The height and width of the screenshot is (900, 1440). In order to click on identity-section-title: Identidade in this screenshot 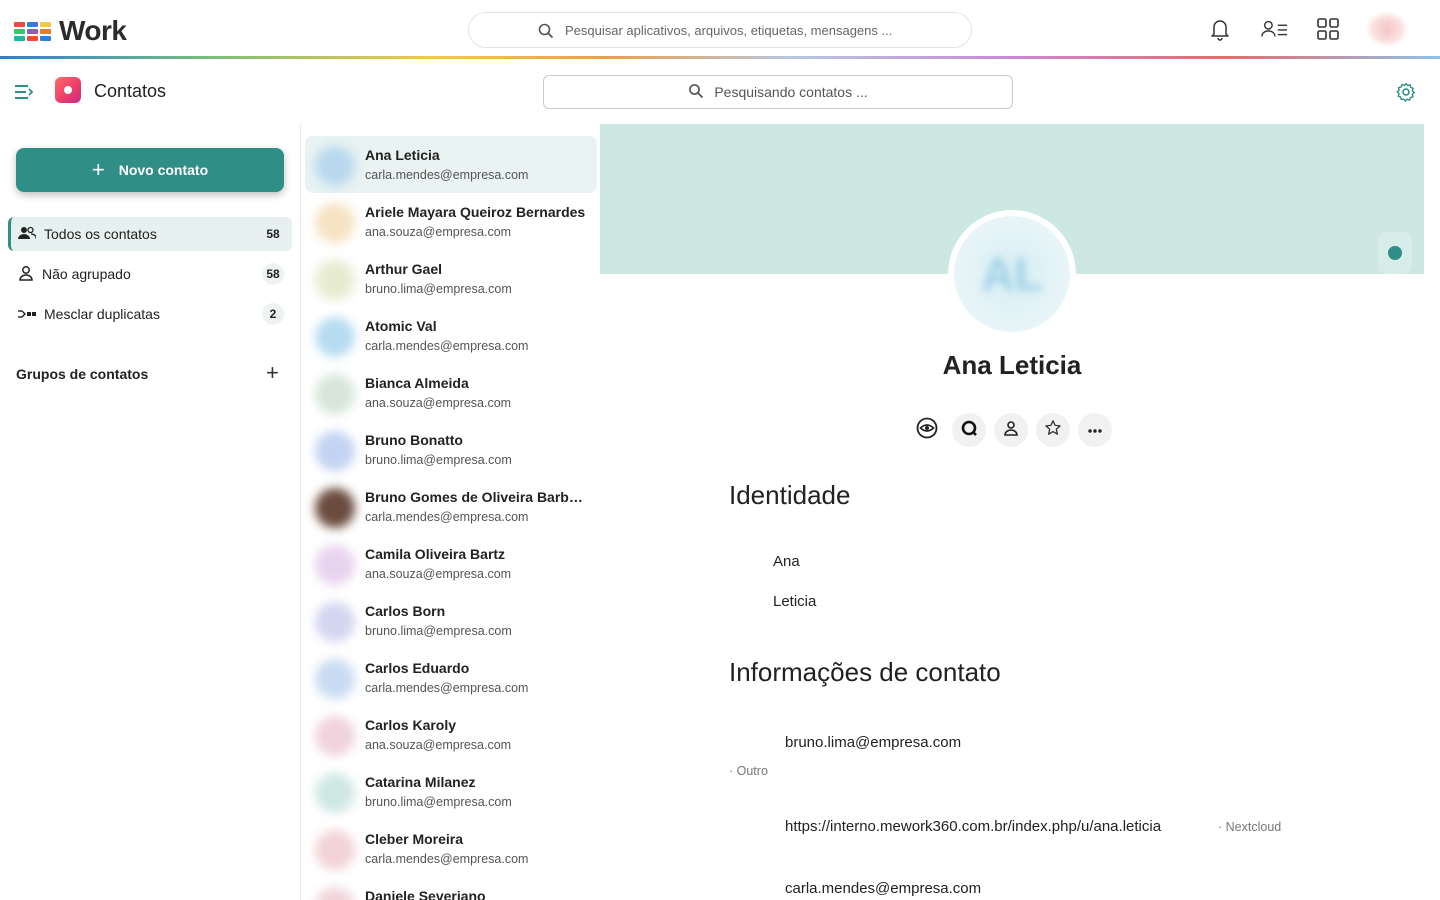, I will do `click(790, 495)`.